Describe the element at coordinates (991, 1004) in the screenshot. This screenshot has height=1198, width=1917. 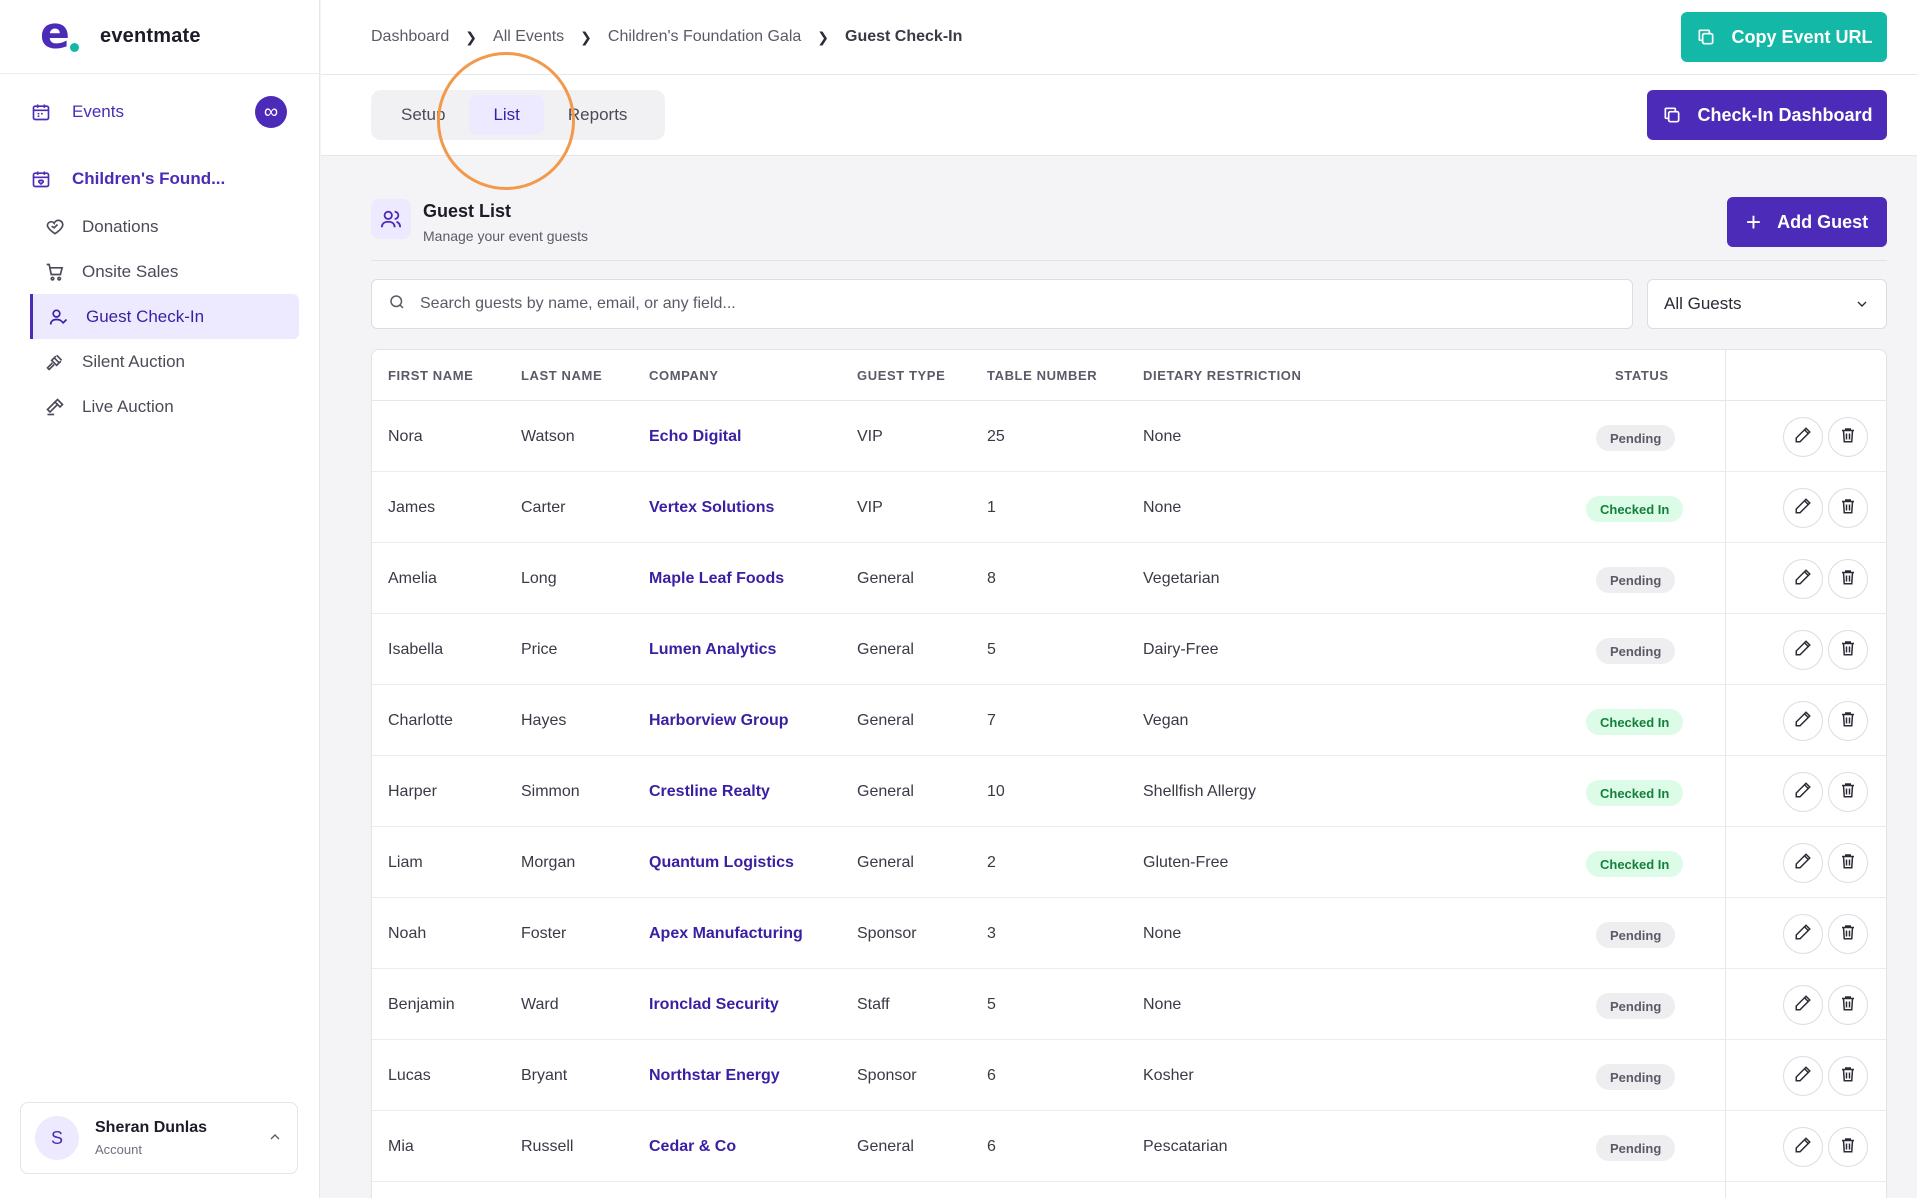
I see `table-number-cell: 5` at that location.